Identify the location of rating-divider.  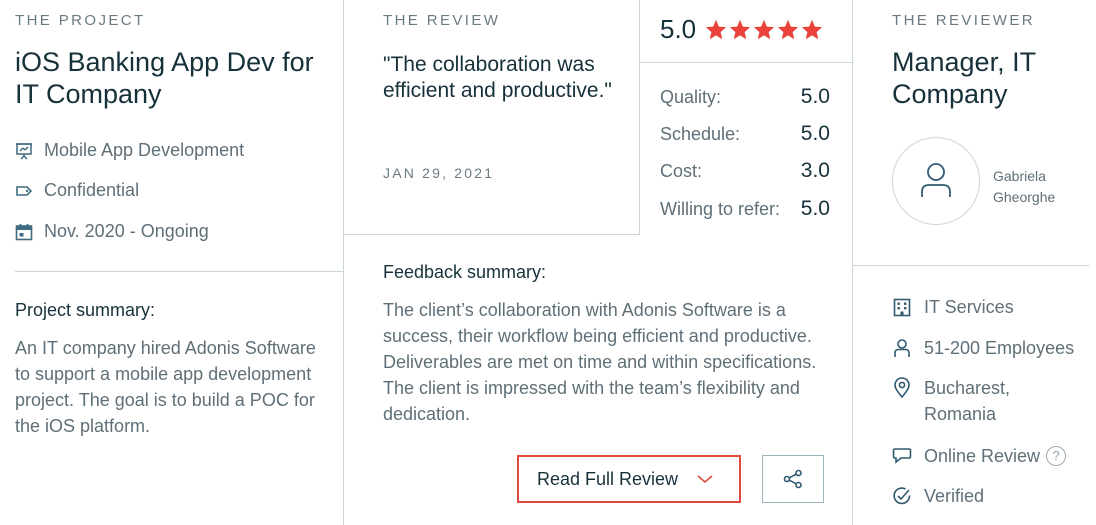
(747, 62).